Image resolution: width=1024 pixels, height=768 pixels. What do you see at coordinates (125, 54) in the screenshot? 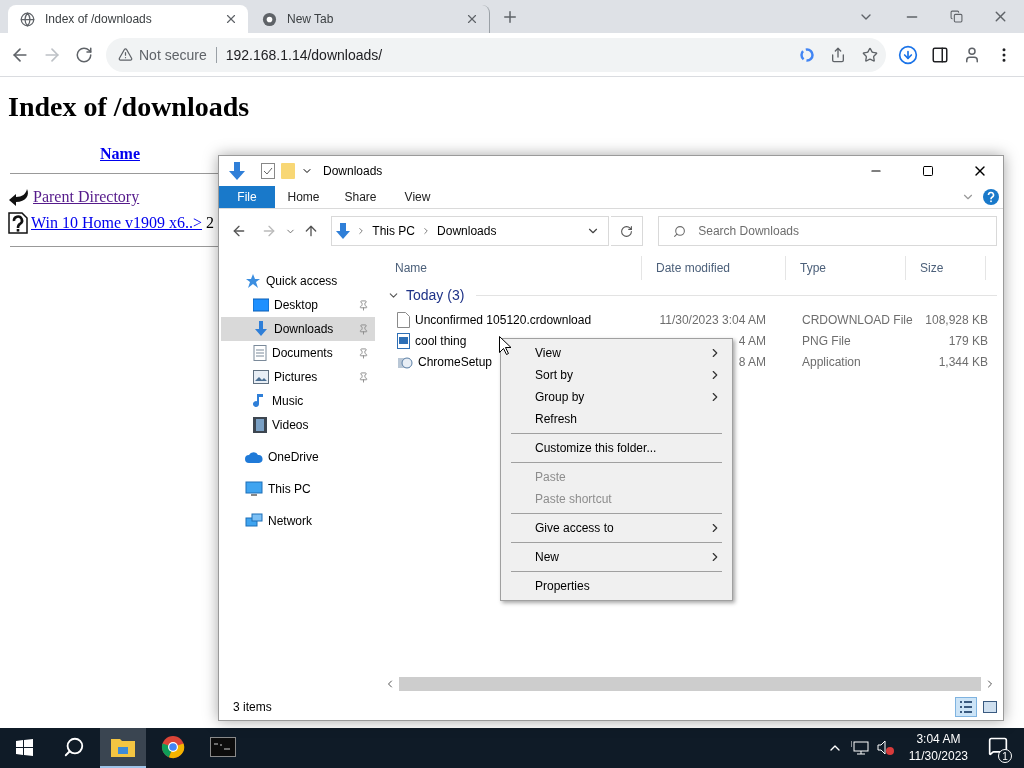
I see `warning-icon` at bounding box center [125, 54].